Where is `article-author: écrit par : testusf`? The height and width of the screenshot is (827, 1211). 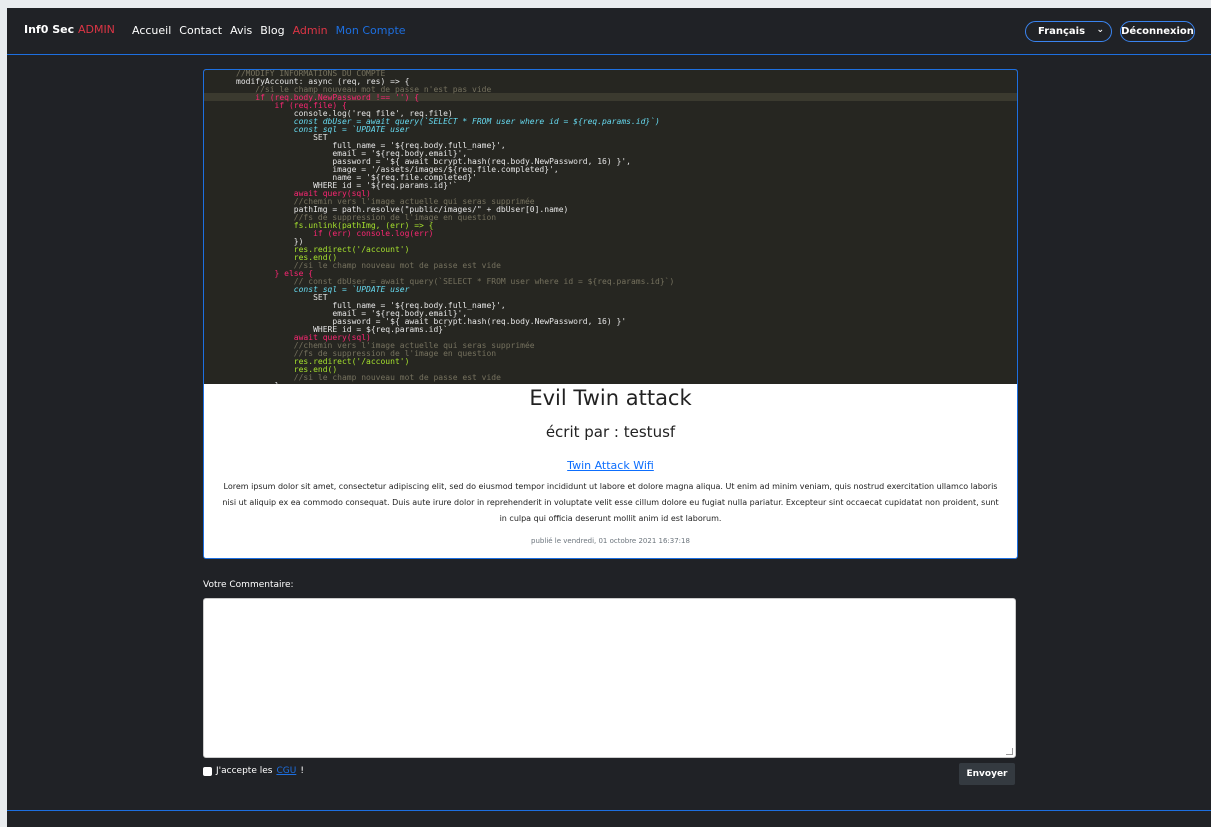
article-author: écrit par : testusf is located at coordinates (610, 432).